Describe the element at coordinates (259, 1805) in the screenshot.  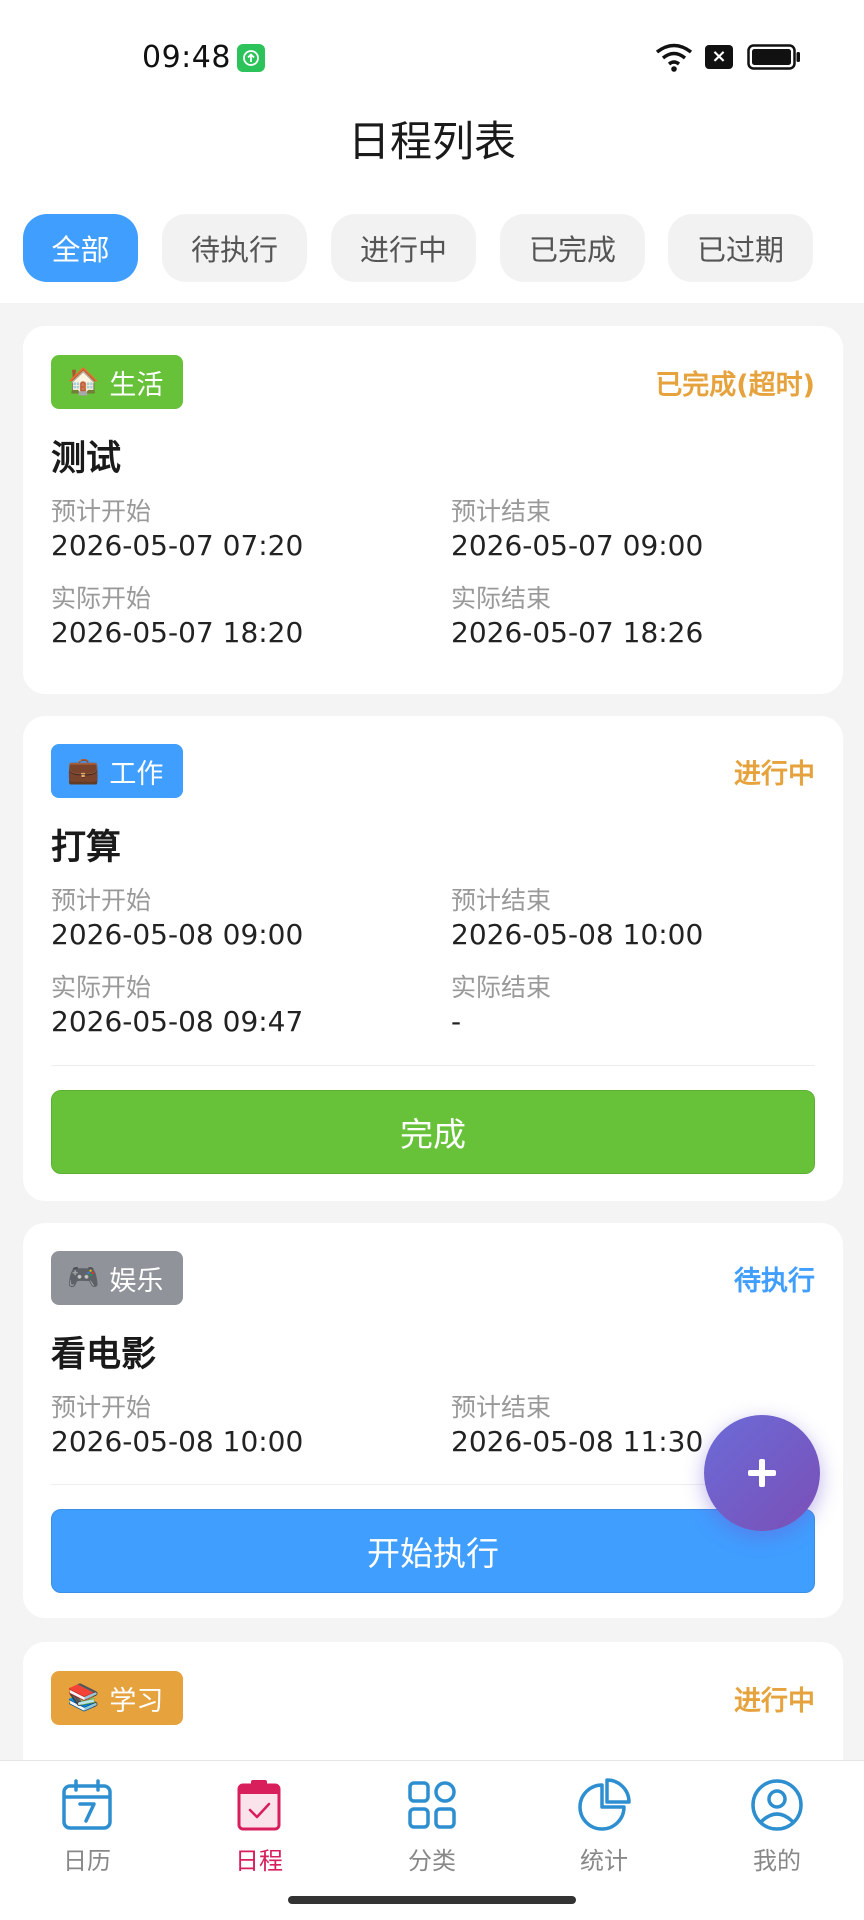
I see `schedule-icon` at that location.